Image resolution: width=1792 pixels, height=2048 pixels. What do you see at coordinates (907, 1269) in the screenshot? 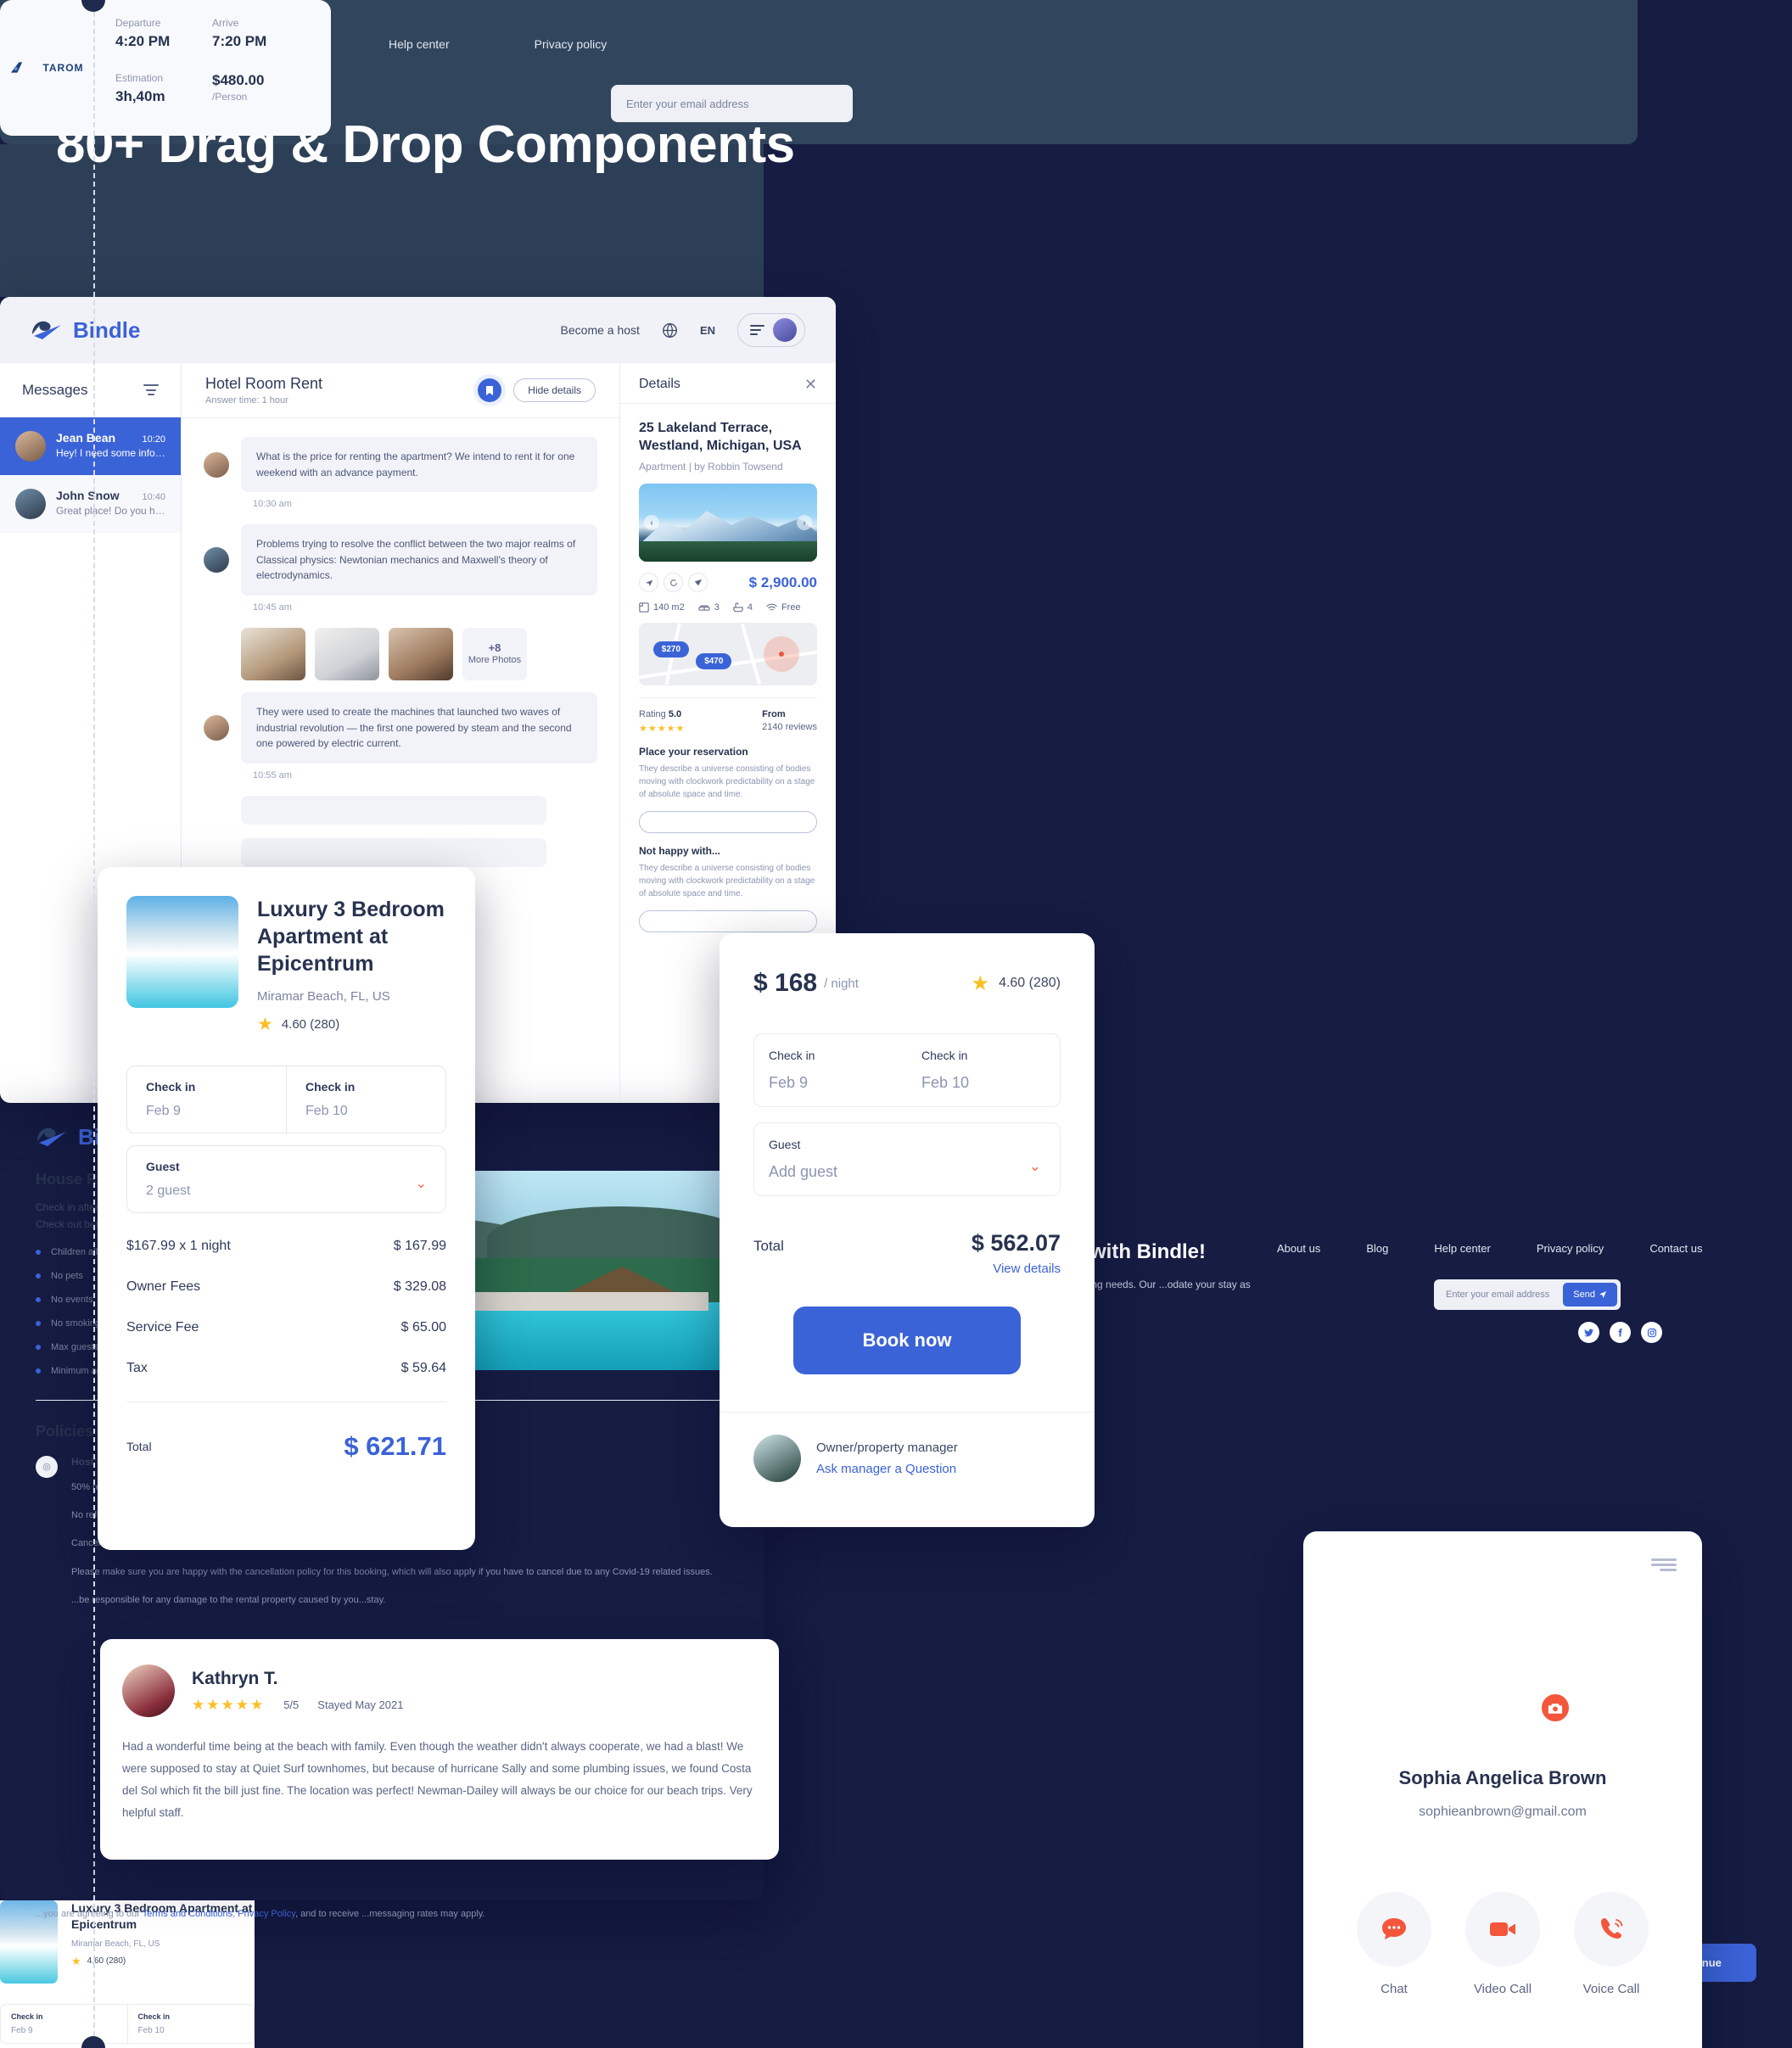
I see `view-details-link: View details` at bounding box center [907, 1269].